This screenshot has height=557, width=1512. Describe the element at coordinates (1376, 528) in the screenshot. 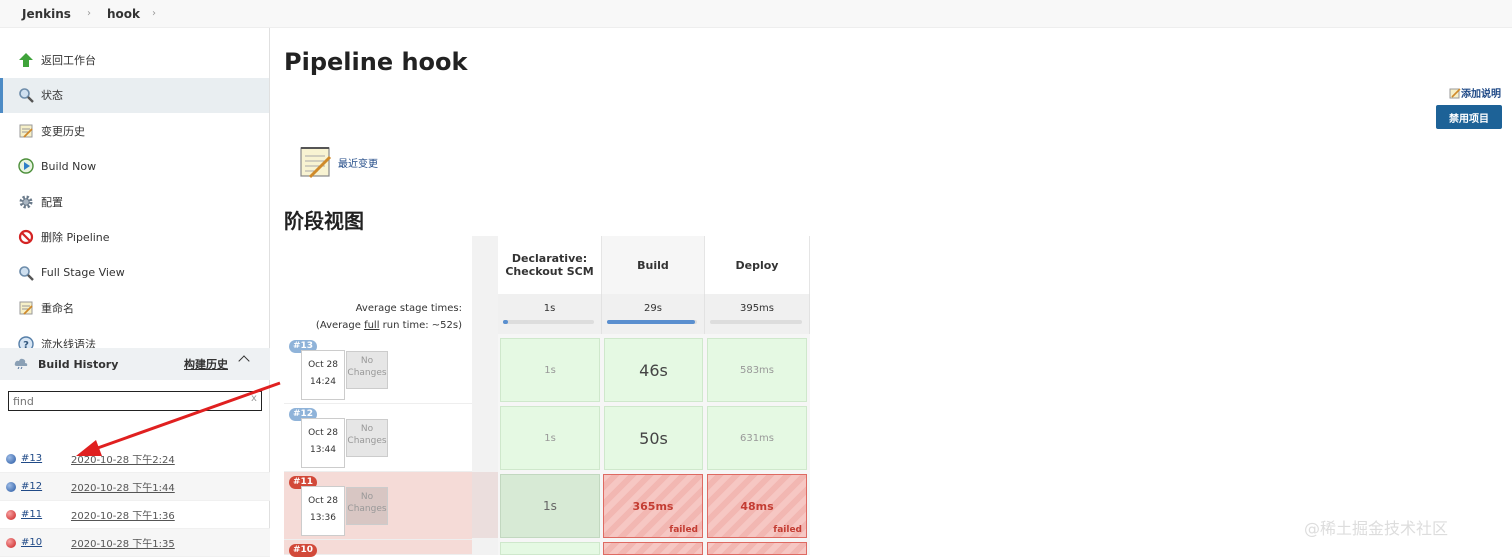

I see `watermark: @稀土掘金技术社区` at that location.